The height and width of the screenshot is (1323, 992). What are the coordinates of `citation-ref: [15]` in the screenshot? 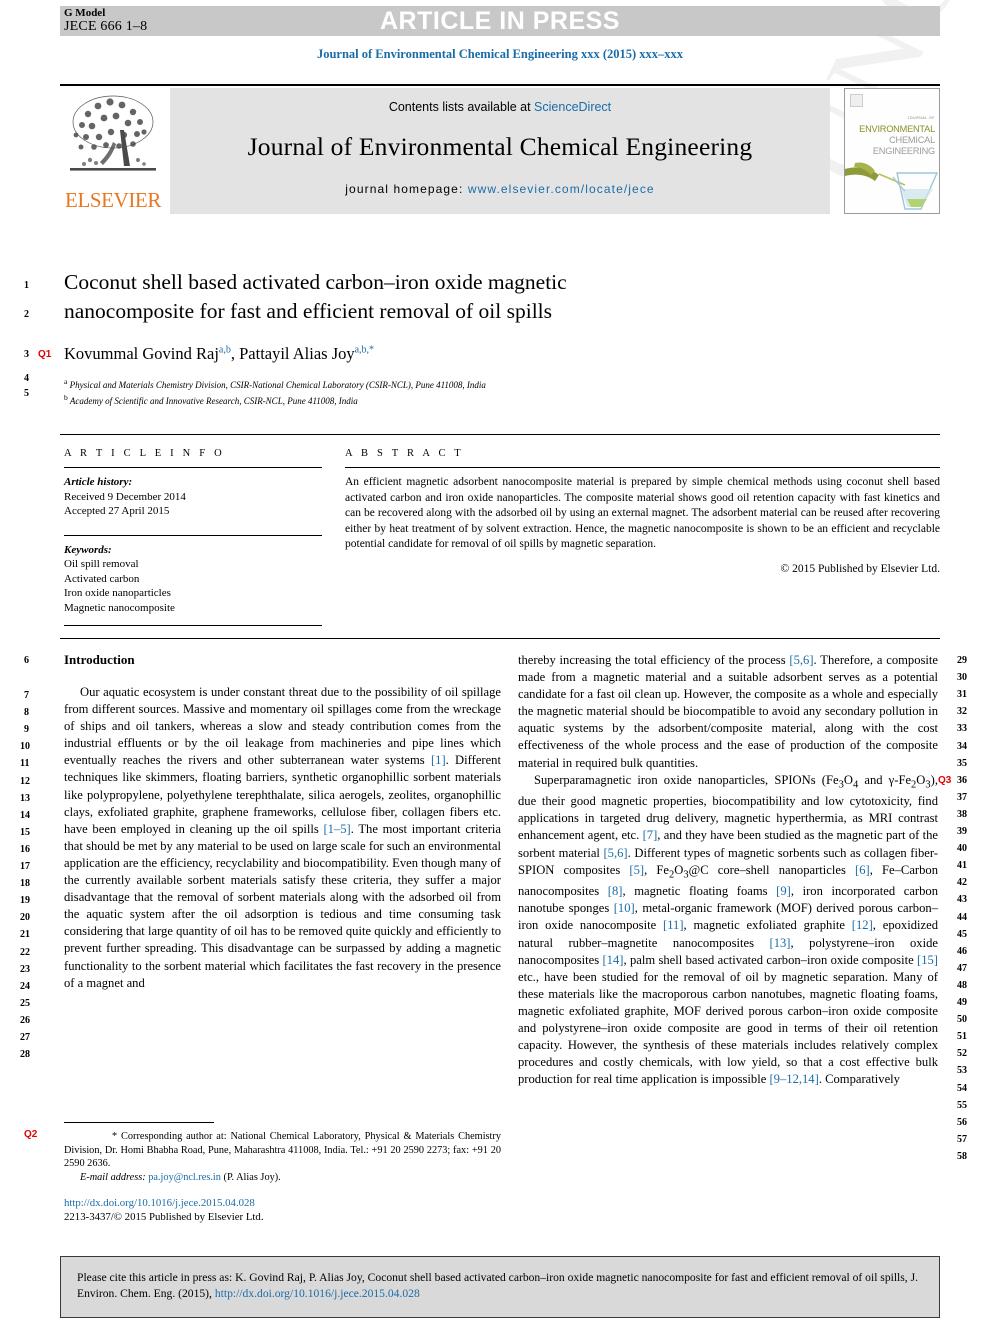 It's located at (927, 960).